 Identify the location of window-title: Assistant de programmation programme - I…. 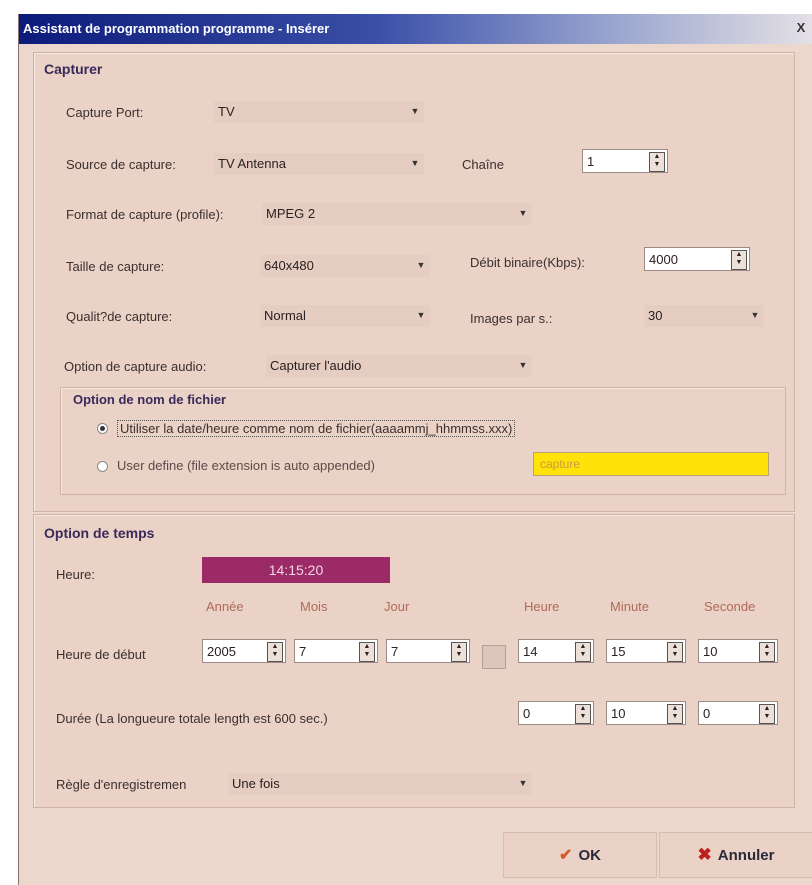
(176, 28).